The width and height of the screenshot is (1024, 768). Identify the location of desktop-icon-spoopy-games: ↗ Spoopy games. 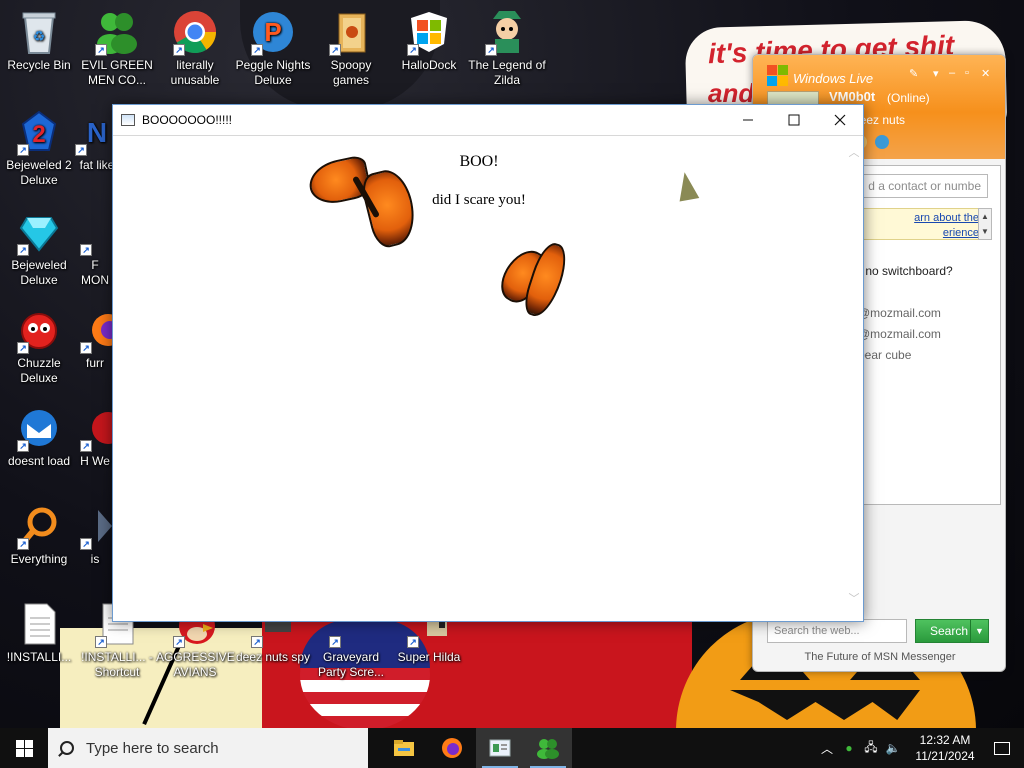
(351, 48).